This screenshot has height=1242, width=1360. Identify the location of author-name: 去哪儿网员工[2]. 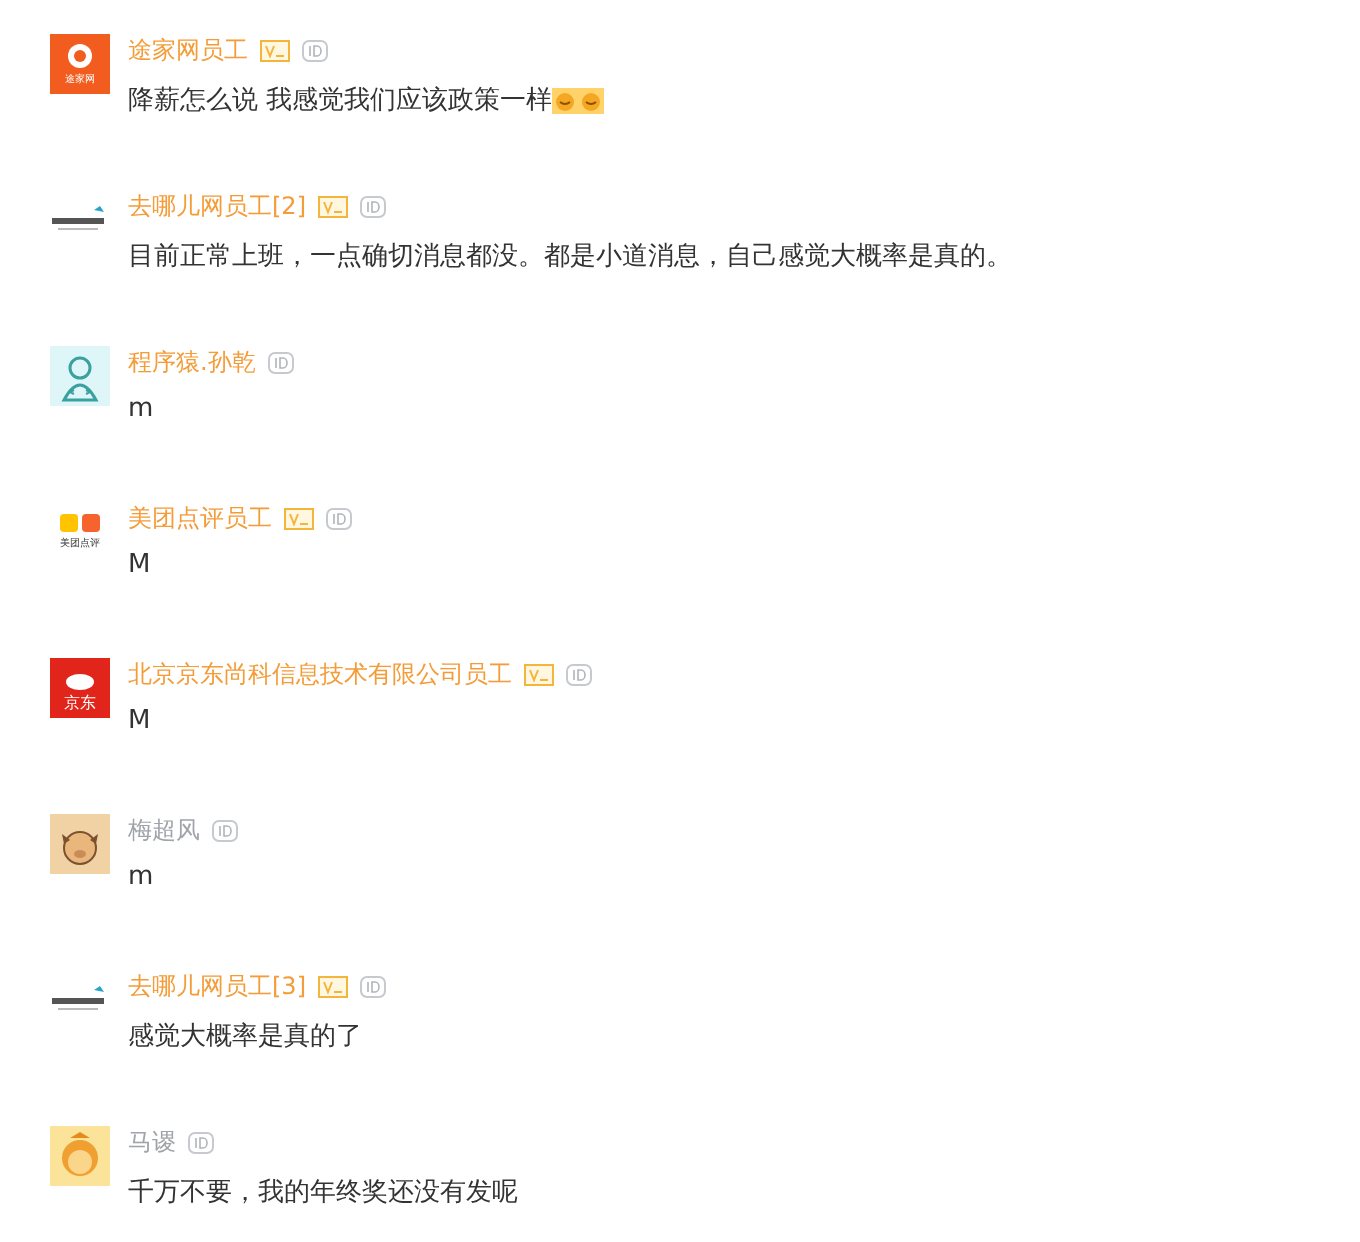
(217, 206).